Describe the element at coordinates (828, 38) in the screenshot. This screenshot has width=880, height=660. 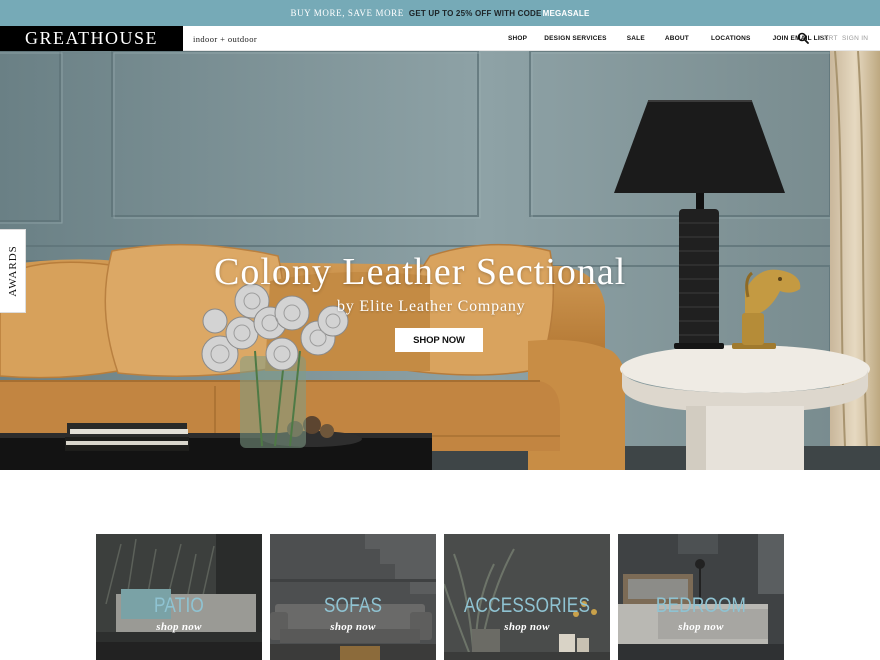
I see `cart-link: CART` at that location.